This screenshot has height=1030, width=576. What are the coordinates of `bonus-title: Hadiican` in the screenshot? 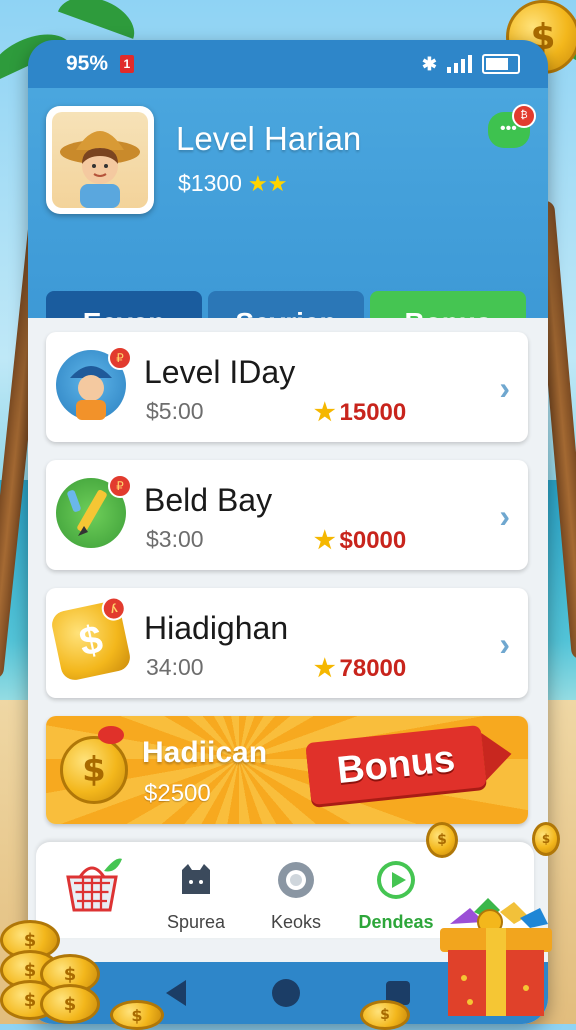 It's located at (205, 752).